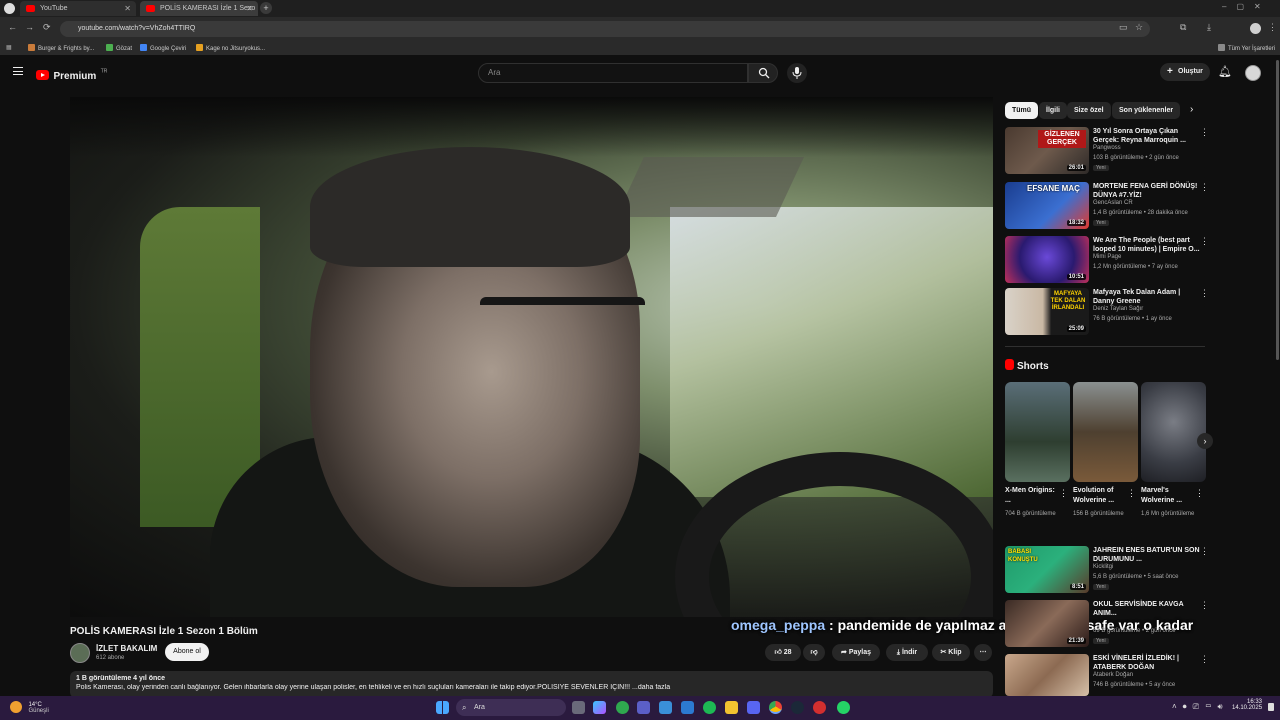 The height and width of the screenshot is (720, 1280). I want to click on bookmark-star-icon: ☆, so click(1139, 27).